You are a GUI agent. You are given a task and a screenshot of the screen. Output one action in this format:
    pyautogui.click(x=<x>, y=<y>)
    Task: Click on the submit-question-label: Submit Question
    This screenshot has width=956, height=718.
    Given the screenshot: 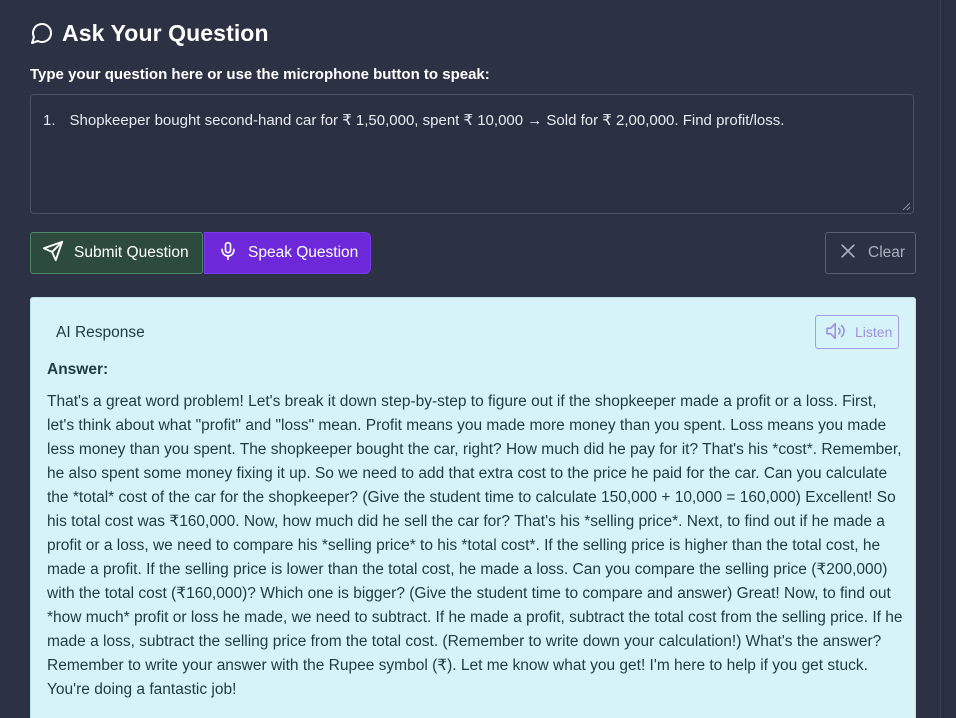 What is the action you would take?
    pyautogui.click(x=131, y=252)
    